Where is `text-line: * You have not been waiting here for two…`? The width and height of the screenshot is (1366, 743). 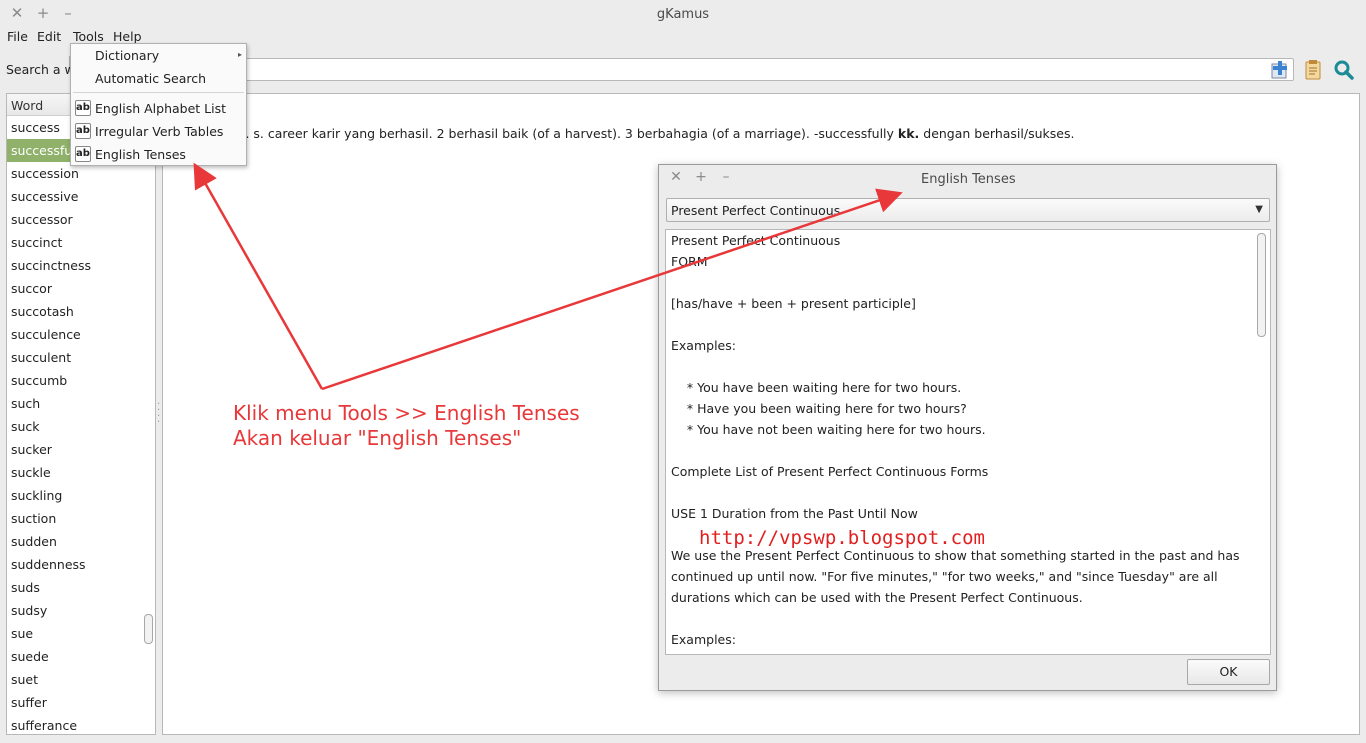
text-line: * You have not been waiting here for two… is located at coordinates (828, 429).